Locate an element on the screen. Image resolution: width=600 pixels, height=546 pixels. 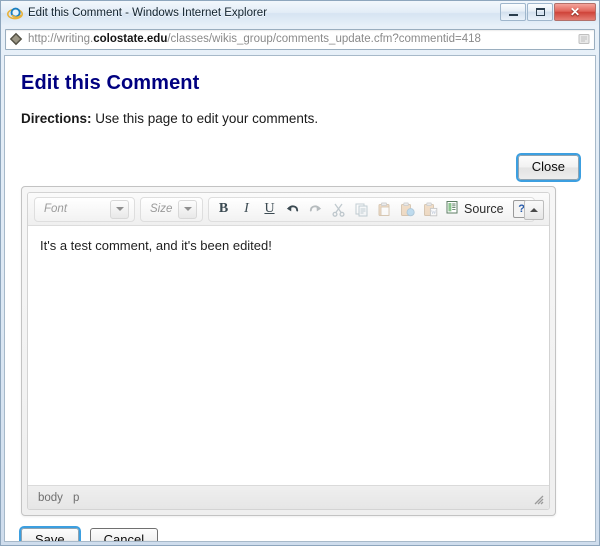
bold-button: B is located at coordinates (223, 209).